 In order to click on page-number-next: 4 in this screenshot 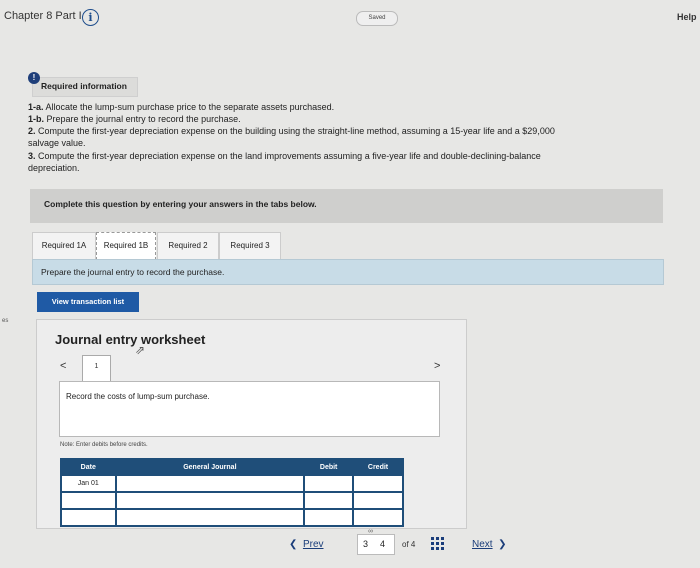, I will do `click(383, 544)`.